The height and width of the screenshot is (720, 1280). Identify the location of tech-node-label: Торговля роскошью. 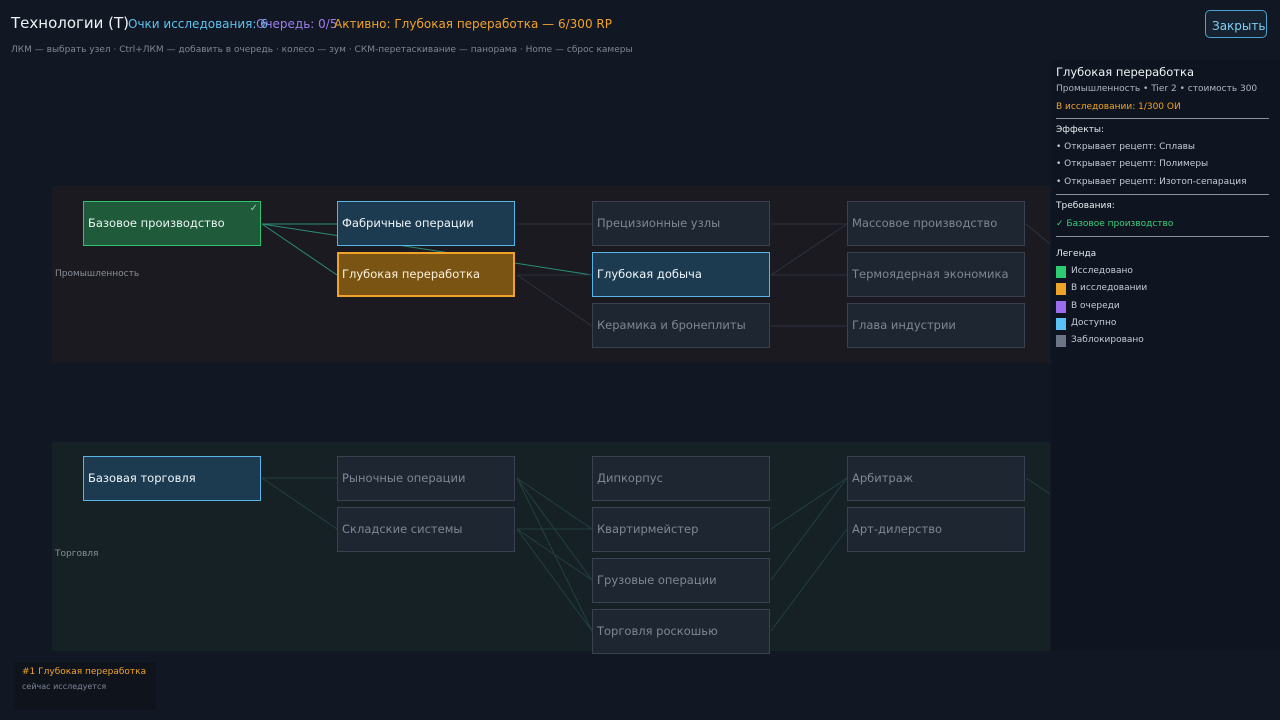
(657, 631).